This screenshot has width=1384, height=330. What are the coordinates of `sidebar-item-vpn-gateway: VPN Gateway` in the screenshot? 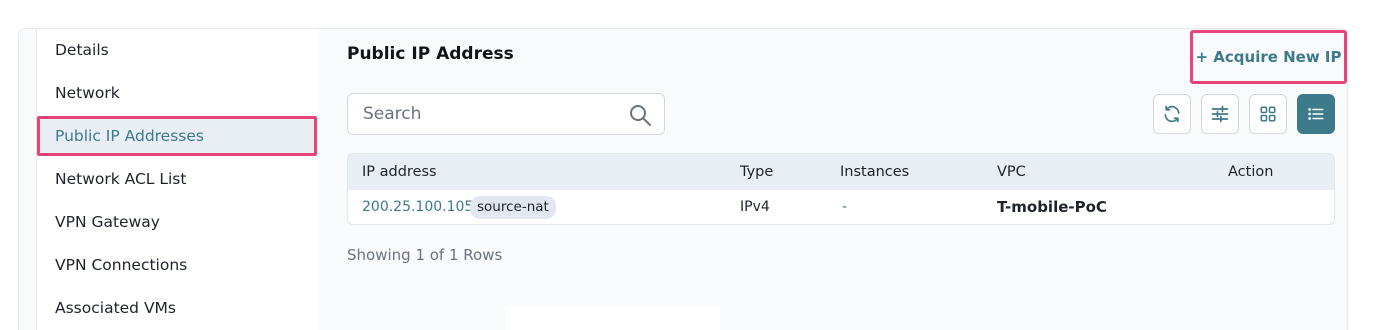 It's located at (177, 222).